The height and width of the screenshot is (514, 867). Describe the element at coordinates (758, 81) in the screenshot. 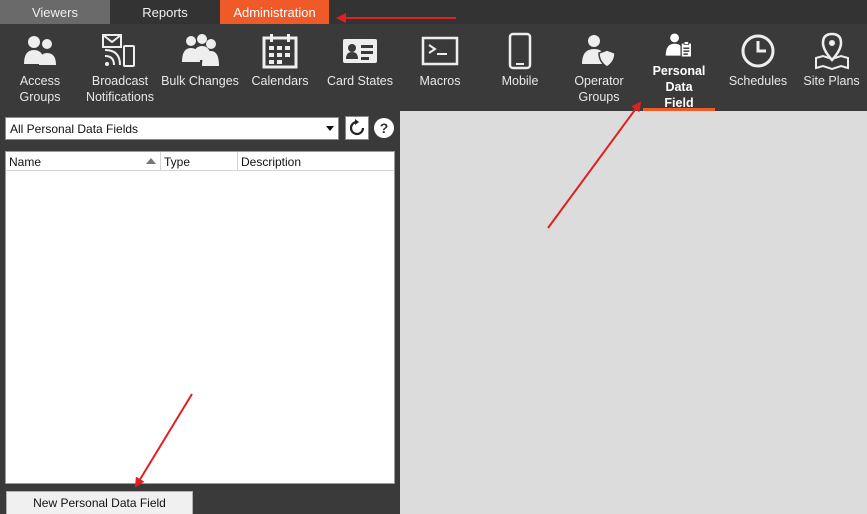

I see `ribbon-label: Schedules` at that location.